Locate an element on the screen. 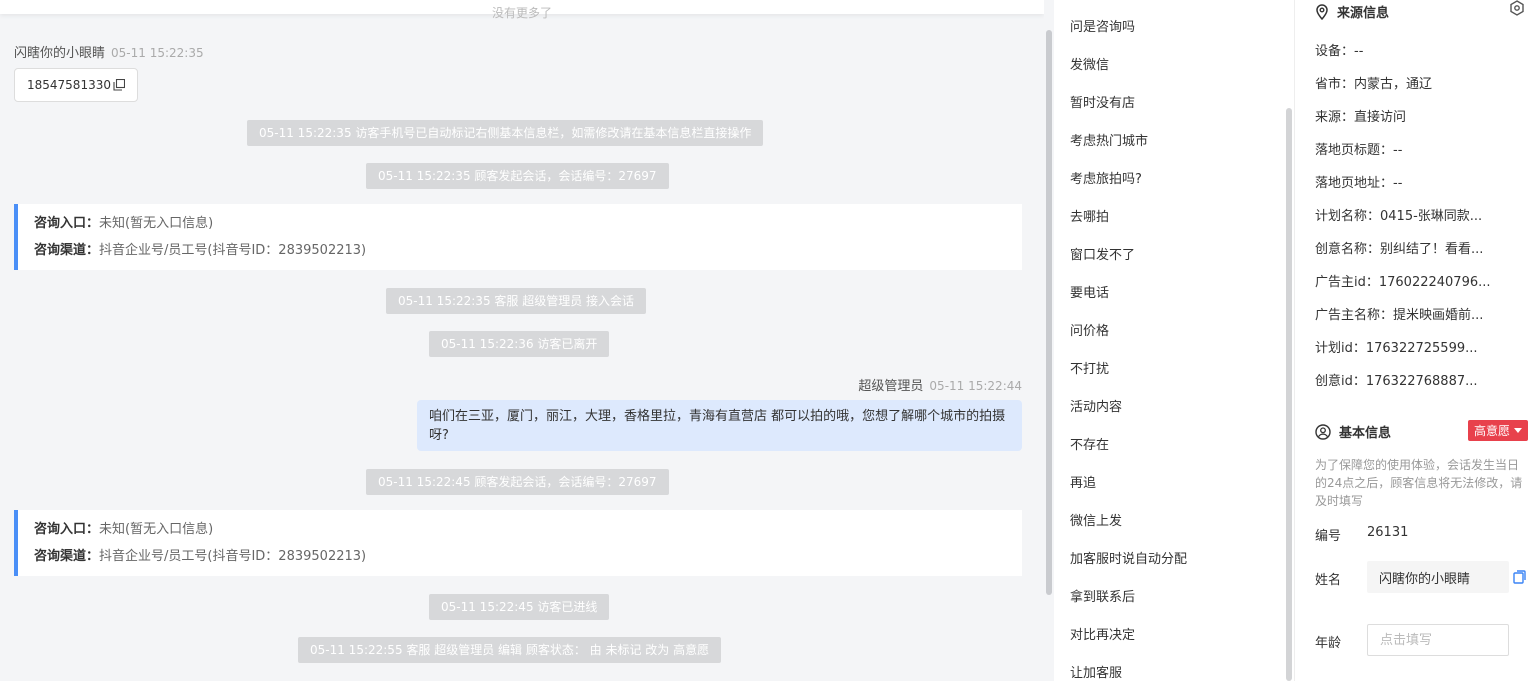 The image size is (1528, 681). phone-number: 18547581330 is located at coordinates (69, 85).